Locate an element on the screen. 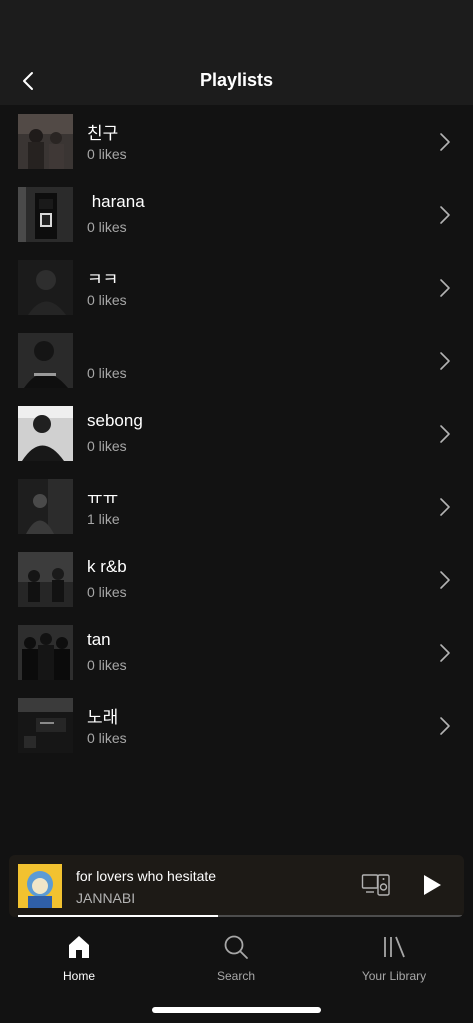 Image resolution: width=473 pixels, height=1023 pixels. playlist-title: ㅋㅋ is located at coordinates (103, 279).